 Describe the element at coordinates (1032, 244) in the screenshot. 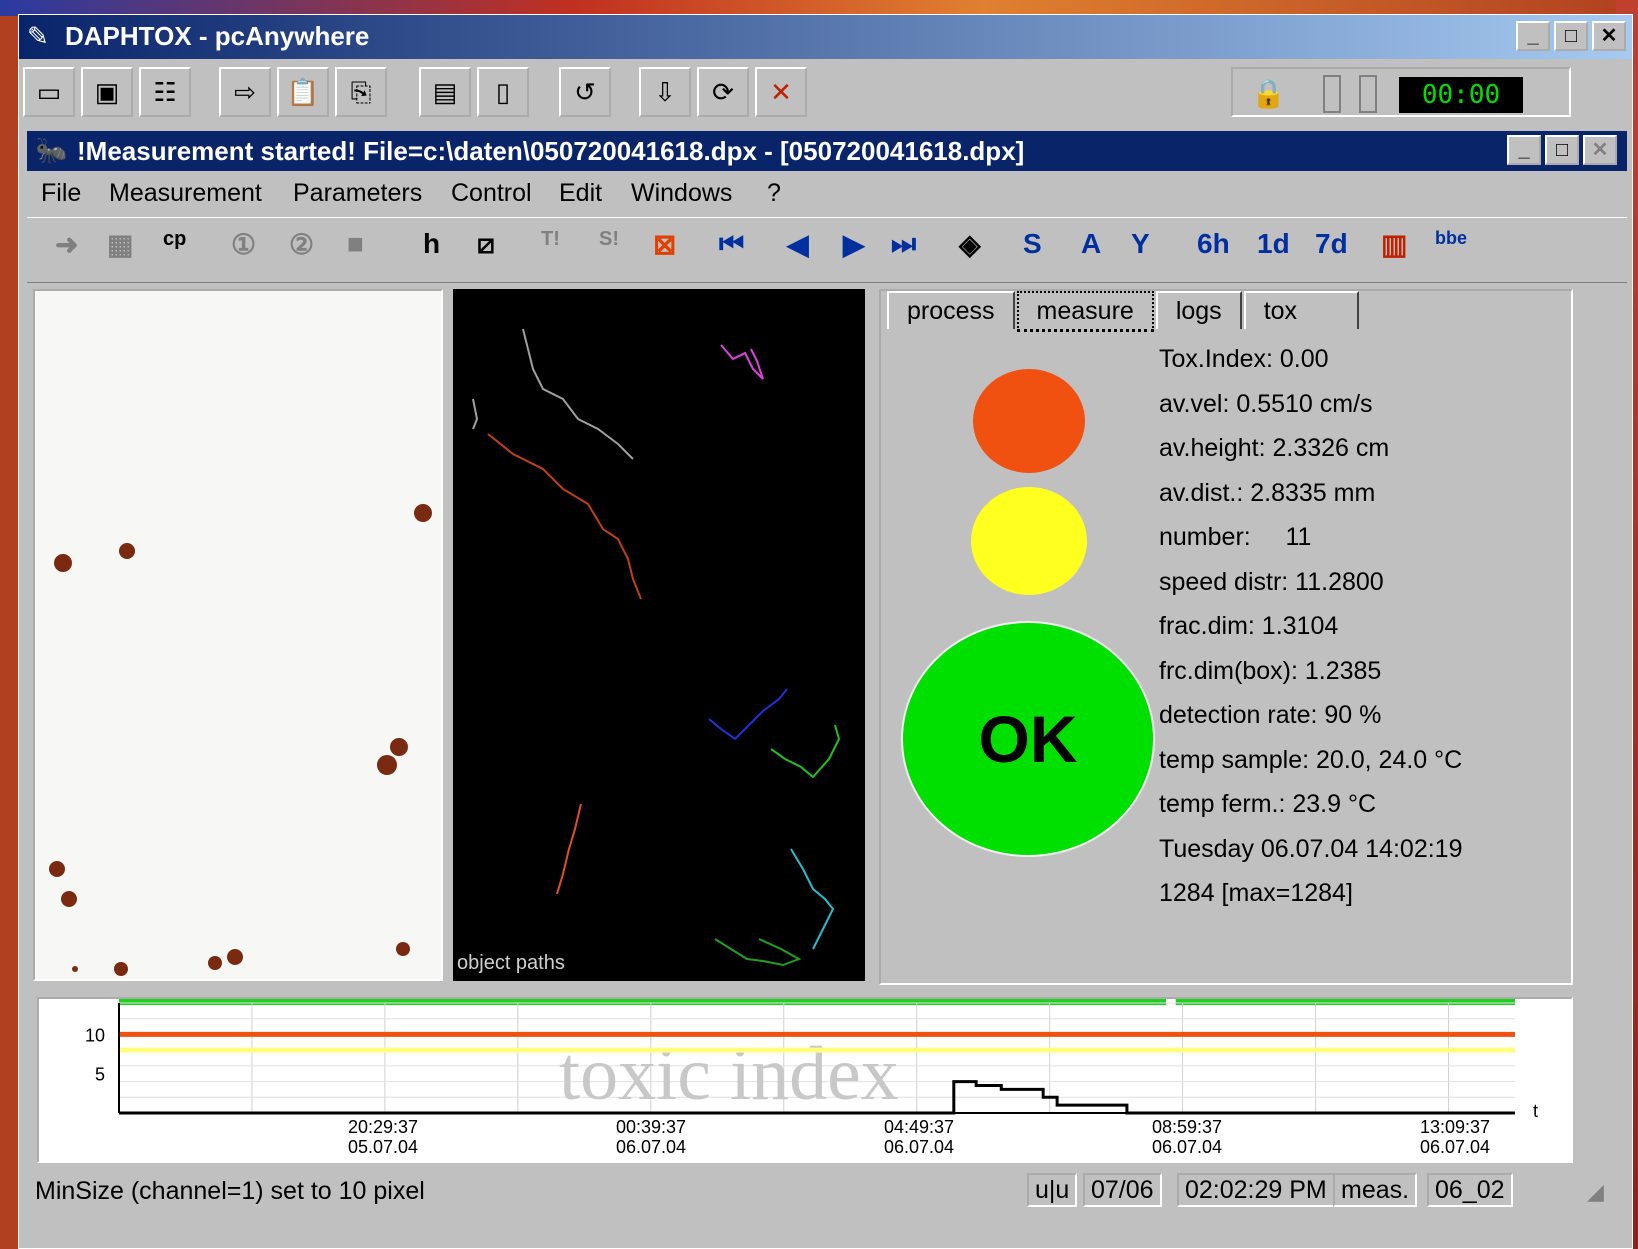

I see `s-button: S` at that location.